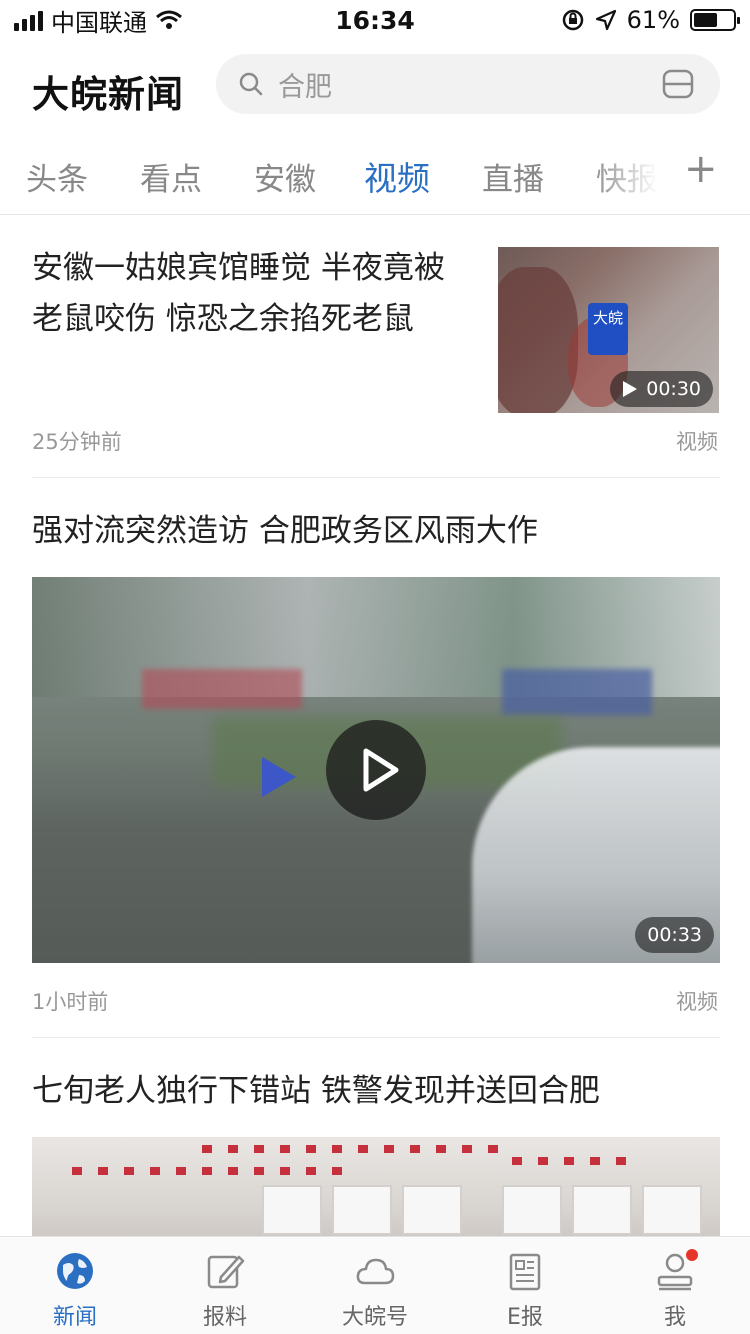  Describe the element at coordinates (375, 214) in the screenshot. I see `tabs-divider` at that location.